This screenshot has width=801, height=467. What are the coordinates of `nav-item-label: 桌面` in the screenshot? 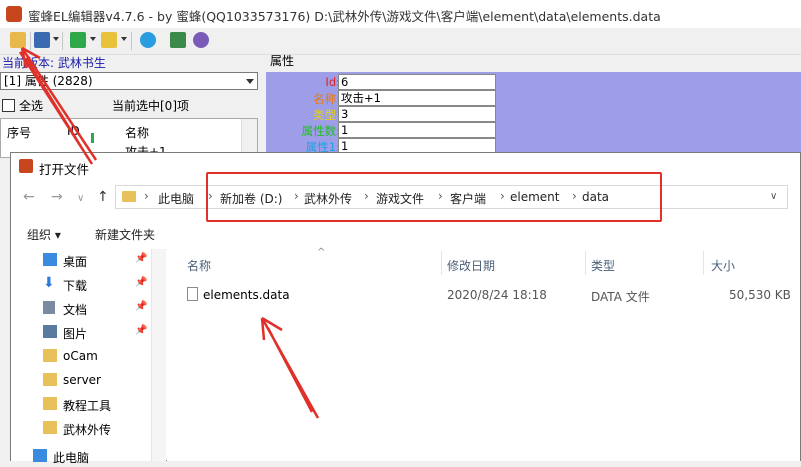 It's located at (75, 262).